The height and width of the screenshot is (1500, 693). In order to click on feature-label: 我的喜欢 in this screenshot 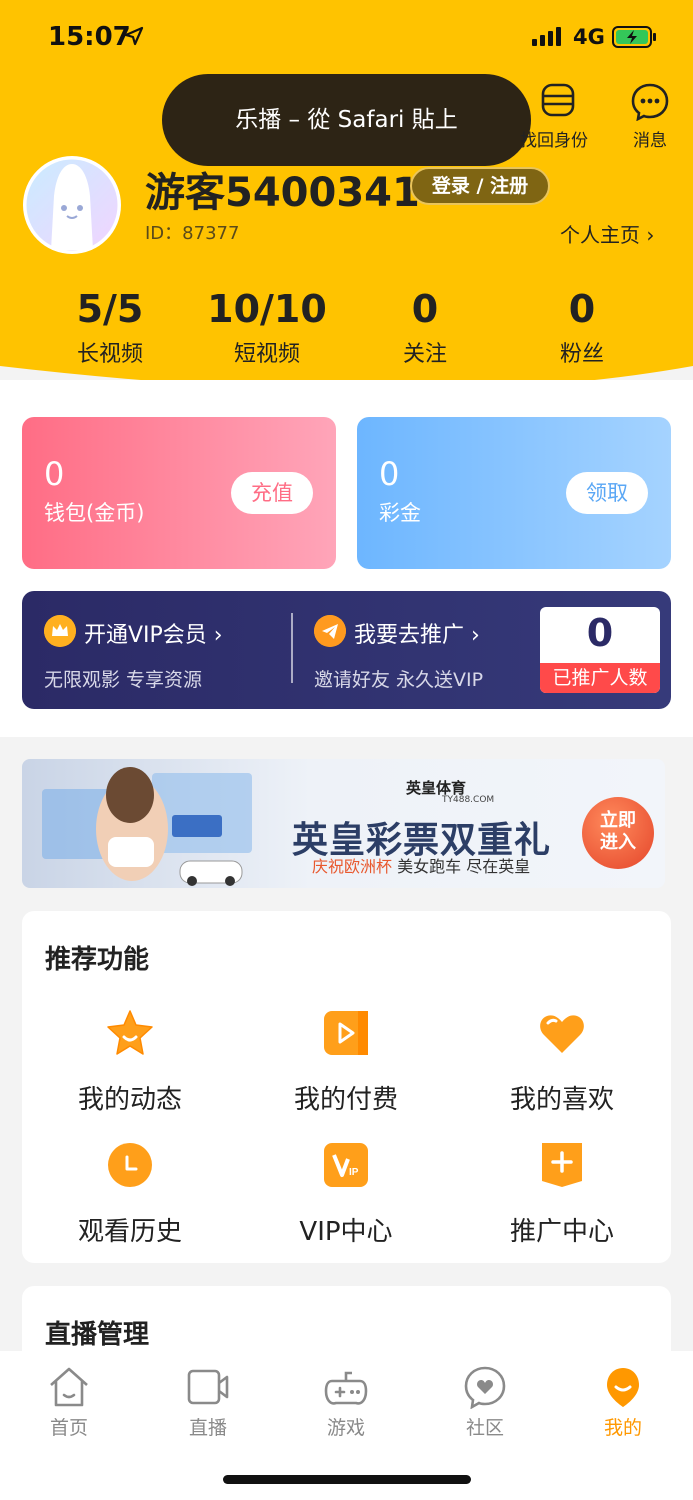, I will do `click(561, 1100)`.